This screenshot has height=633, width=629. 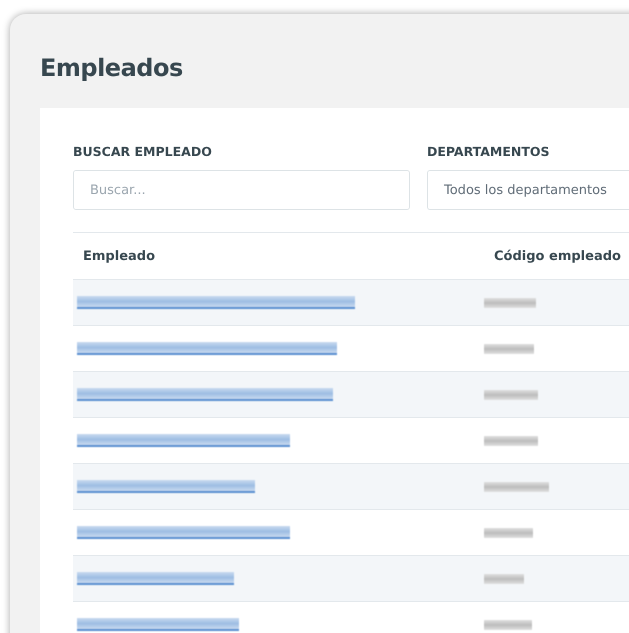 What do you see at coordinates (143, 151) in the screenshot?
I see `field-label: BUSCAR EMPLEADO` at bounding box center [143, 151].